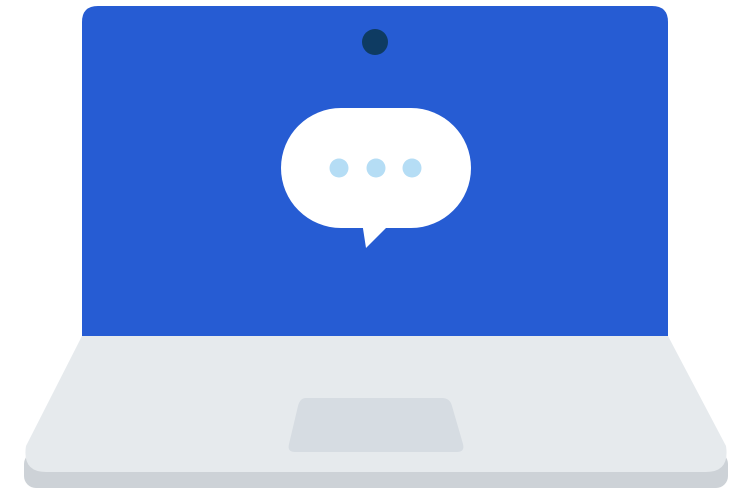  I want to click on webcam-icon, so click(375, 42).